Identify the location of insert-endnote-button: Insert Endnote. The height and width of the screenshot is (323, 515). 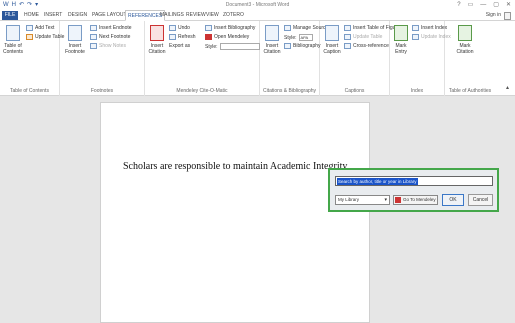
(111, 28).